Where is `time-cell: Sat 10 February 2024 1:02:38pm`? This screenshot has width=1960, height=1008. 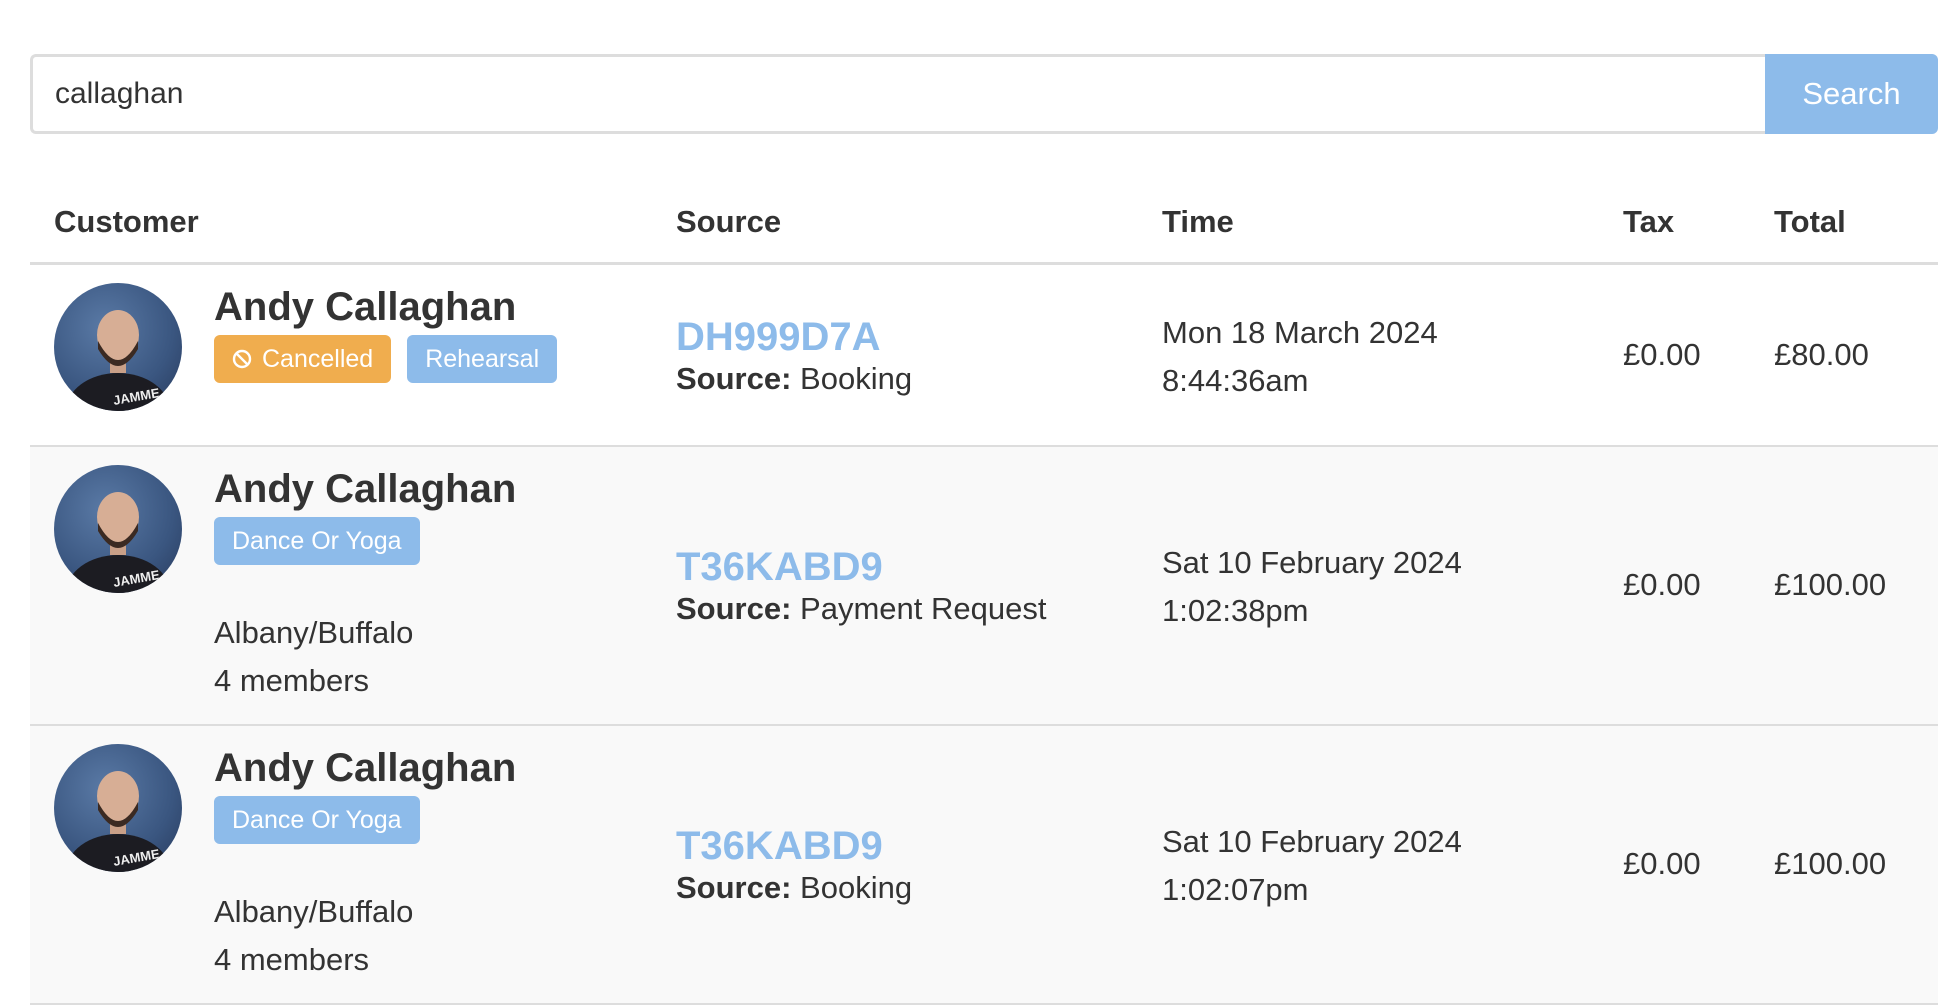 time-cell: Sat 10 February 2024 1:02:38pm is located at coordinates (1312, 587).